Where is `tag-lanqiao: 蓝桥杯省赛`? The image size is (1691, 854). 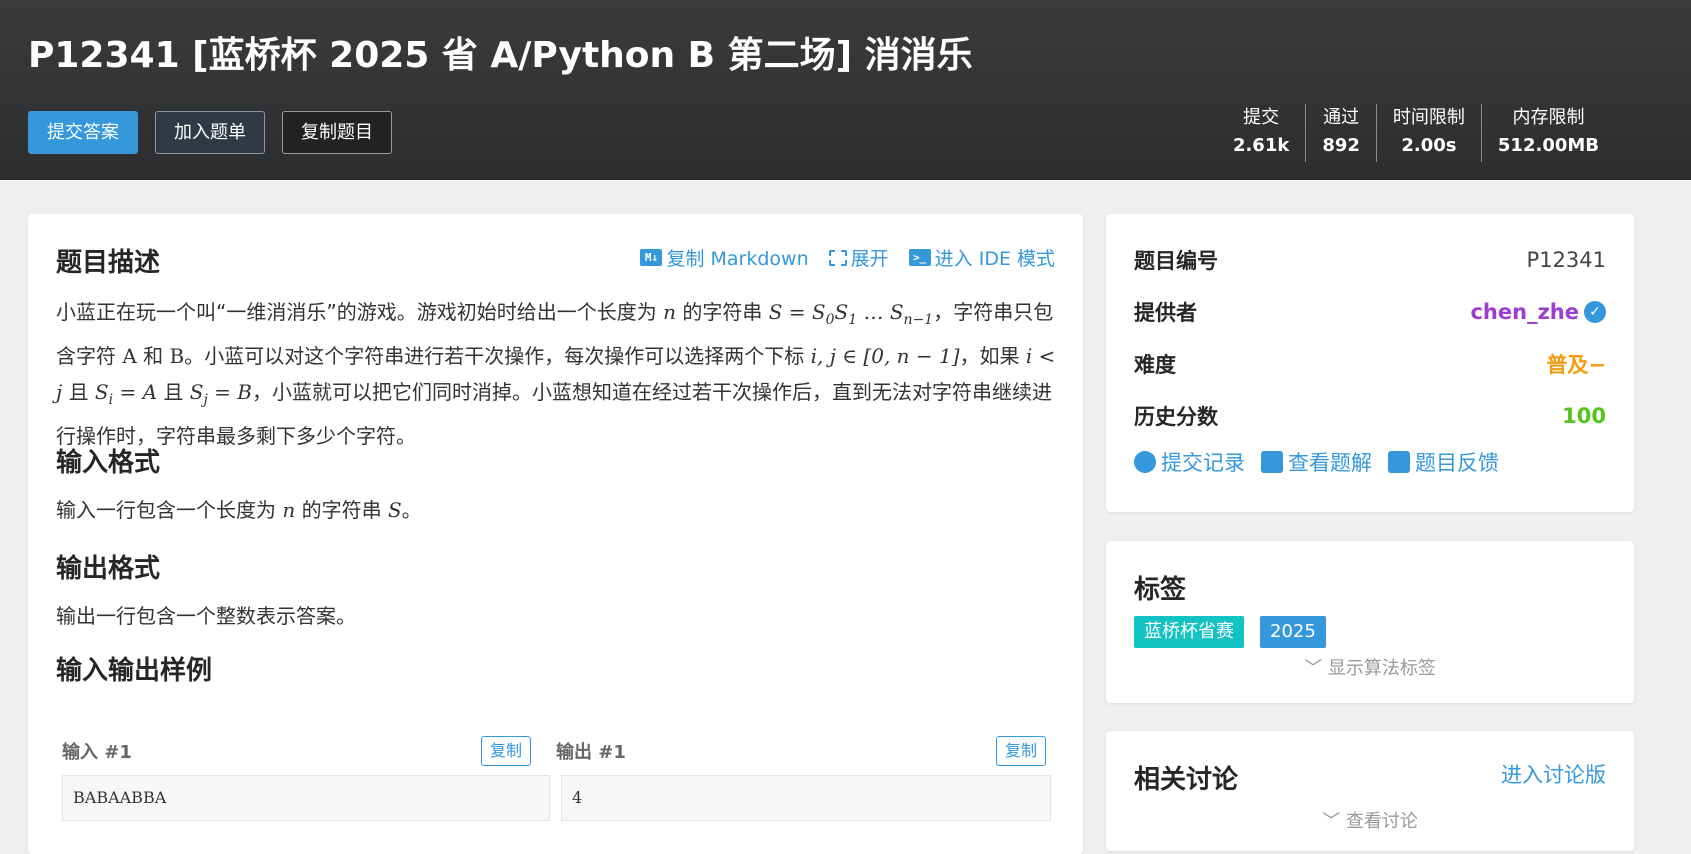 tag-lanqiao: 蓝桥杯省赛 is located at coordinates (1189, 632).